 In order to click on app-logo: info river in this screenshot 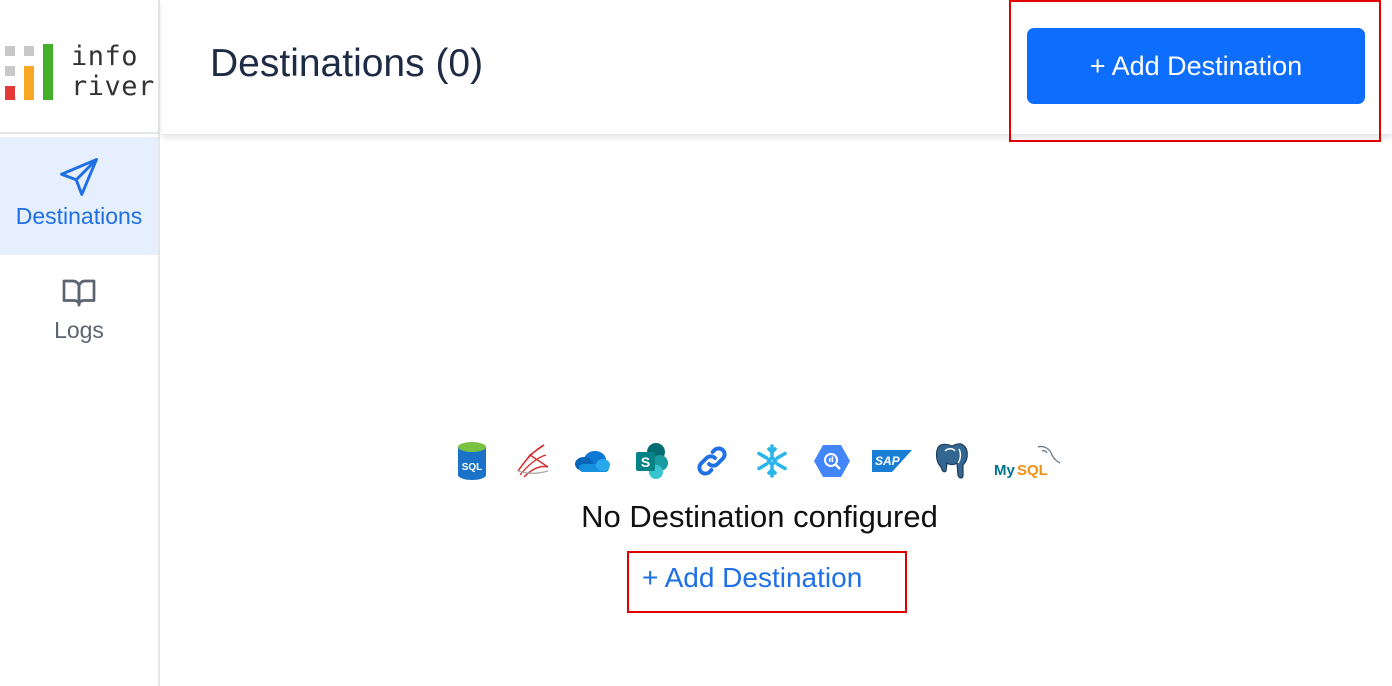, I will do `click(79, 67)`.